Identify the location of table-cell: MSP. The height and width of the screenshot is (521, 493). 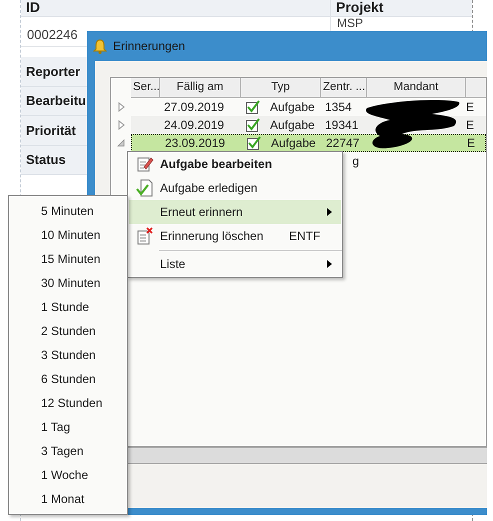
(350, 23).